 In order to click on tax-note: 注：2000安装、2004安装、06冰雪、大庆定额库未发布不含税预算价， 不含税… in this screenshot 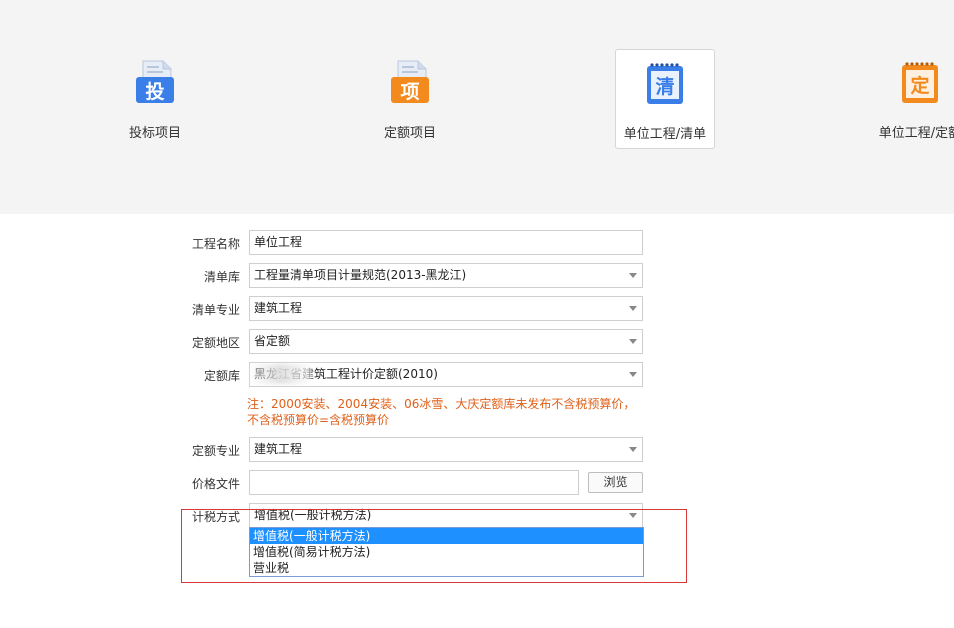, I will do `click(441, 412)`.